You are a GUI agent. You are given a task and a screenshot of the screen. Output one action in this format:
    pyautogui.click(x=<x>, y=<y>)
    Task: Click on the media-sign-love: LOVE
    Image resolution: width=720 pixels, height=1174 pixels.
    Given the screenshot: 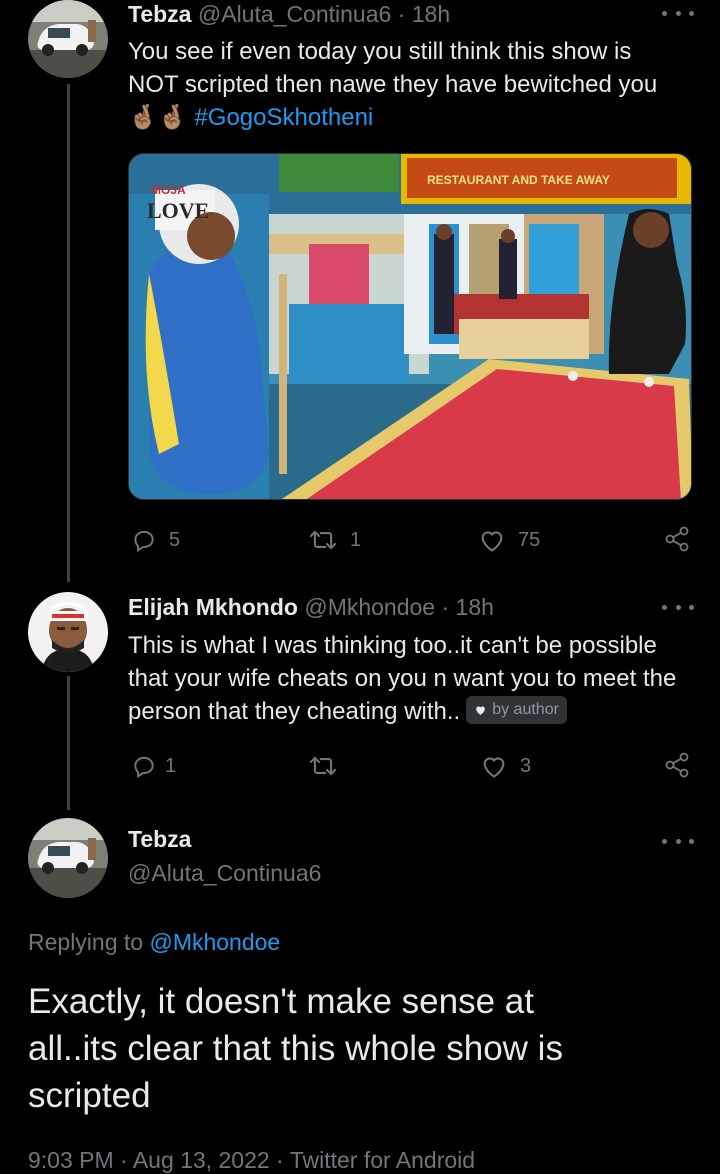 What is the action you would take?
    pyautogui.click(x=178, y=210)
    